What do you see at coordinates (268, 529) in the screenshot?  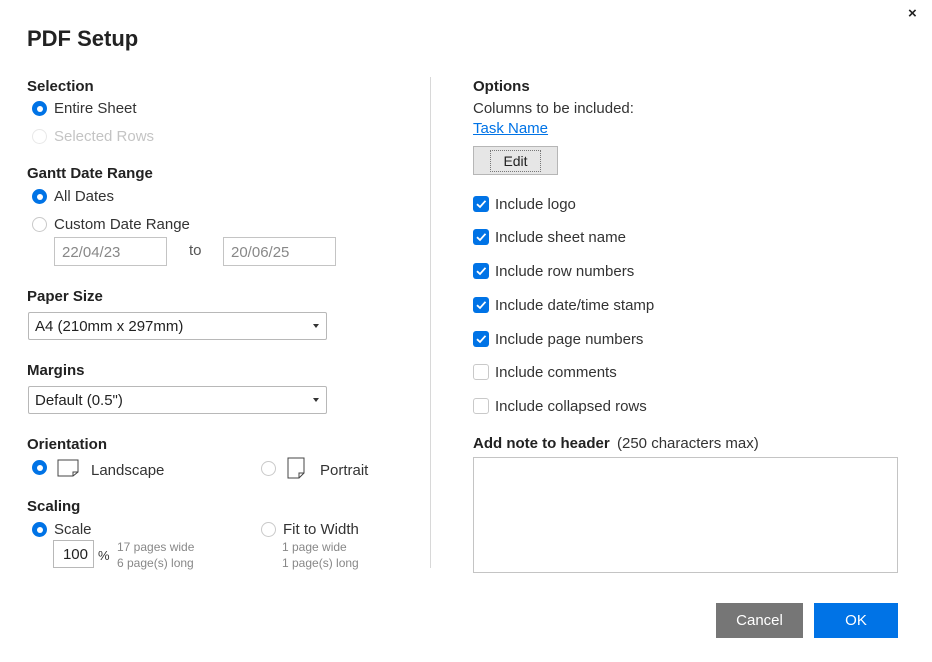 I see `radio-fit-to-width` at bounding box center [268, 529].